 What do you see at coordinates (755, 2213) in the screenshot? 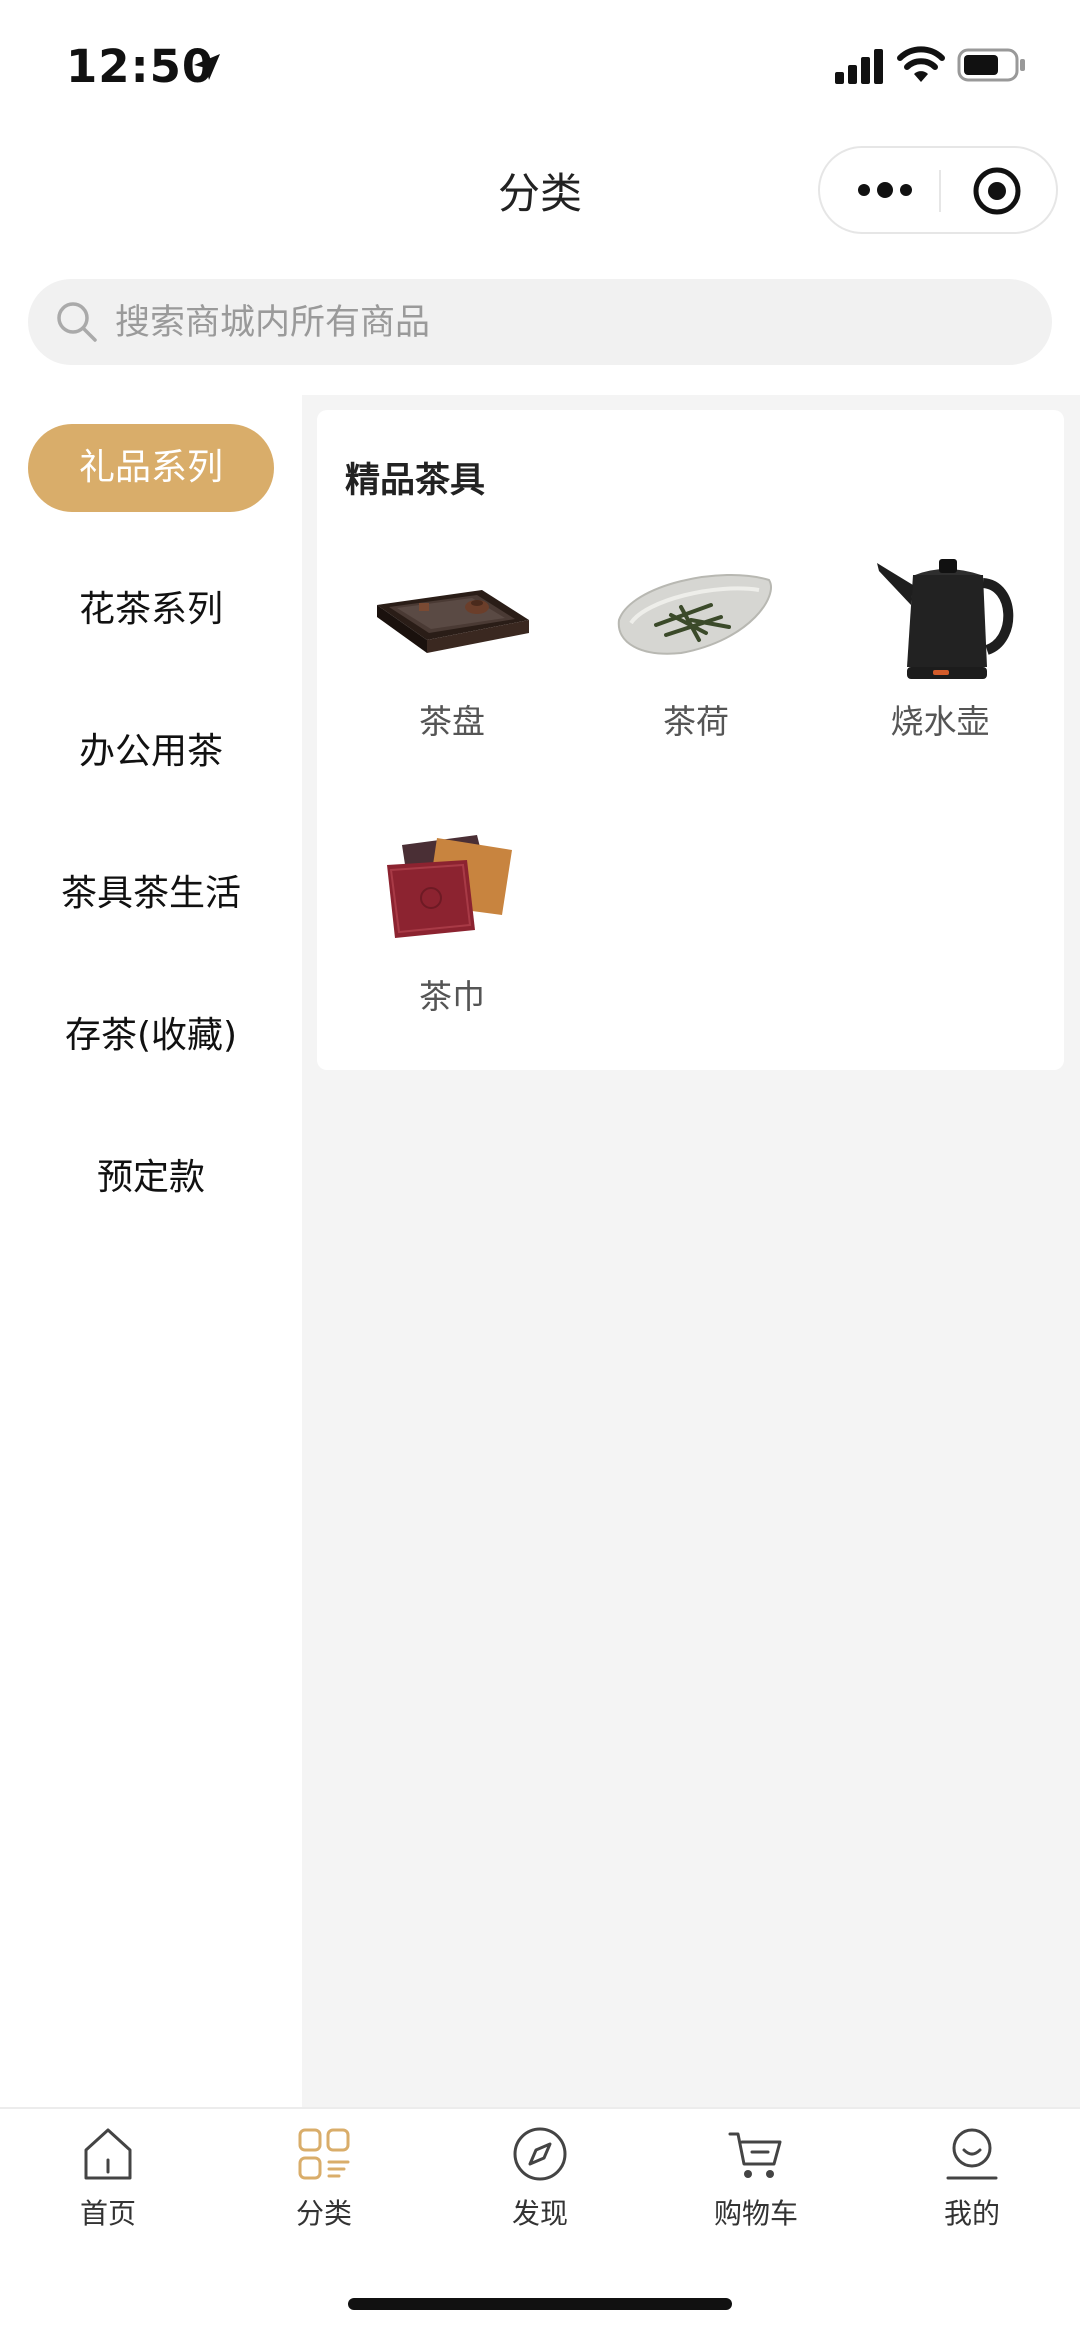
I see `tab-label: 购物车` at bounding box center [755, 2213].